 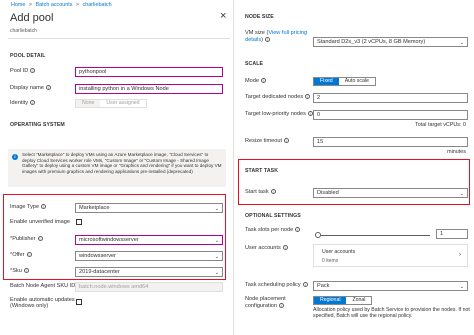 I want to click on user-accounts-count: 0 items, so click(x=330, y=261).